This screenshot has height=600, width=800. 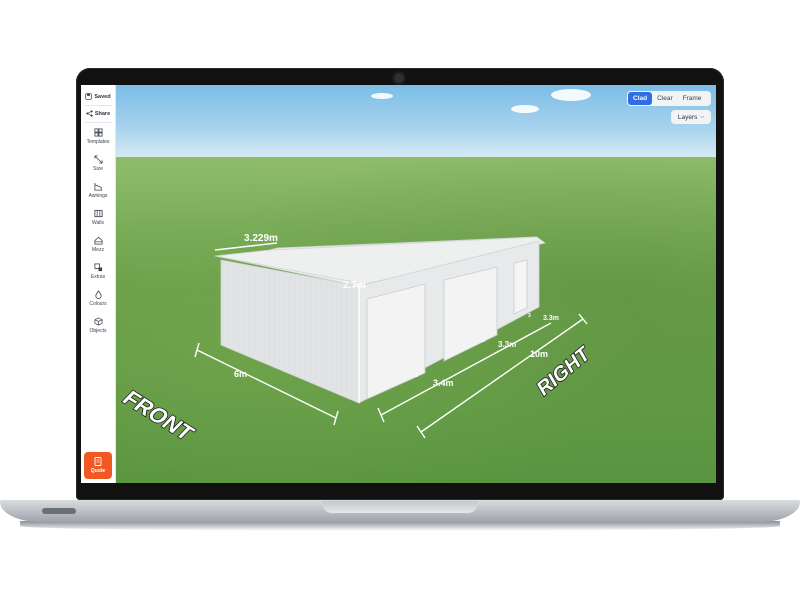 I want to click on bay-2-label: 3.3m, so click(x=507, y=344).